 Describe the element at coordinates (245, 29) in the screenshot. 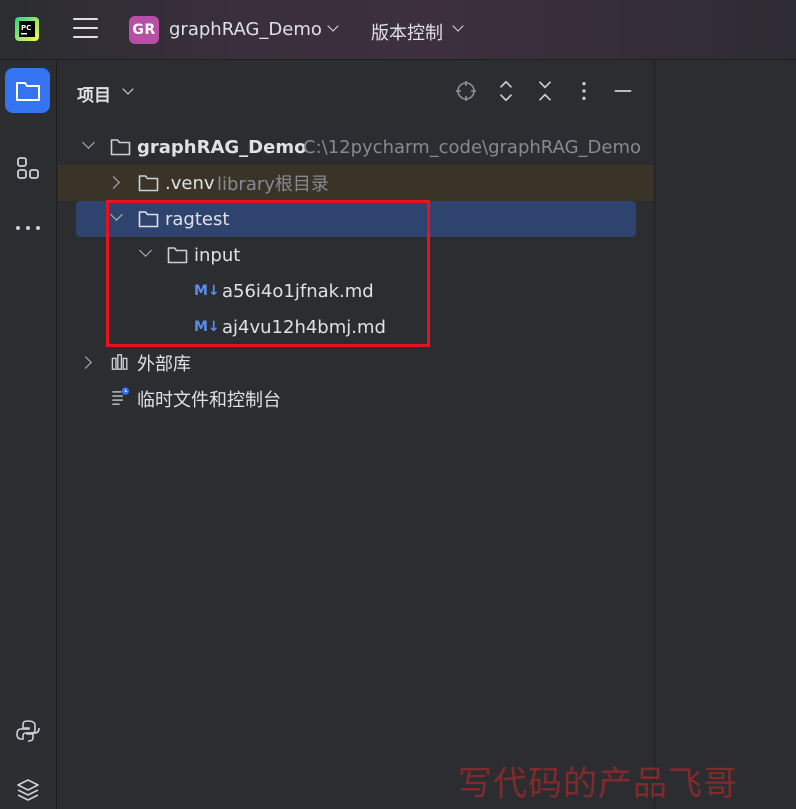

I see `project-name: graphRAG_Demo` at that location.